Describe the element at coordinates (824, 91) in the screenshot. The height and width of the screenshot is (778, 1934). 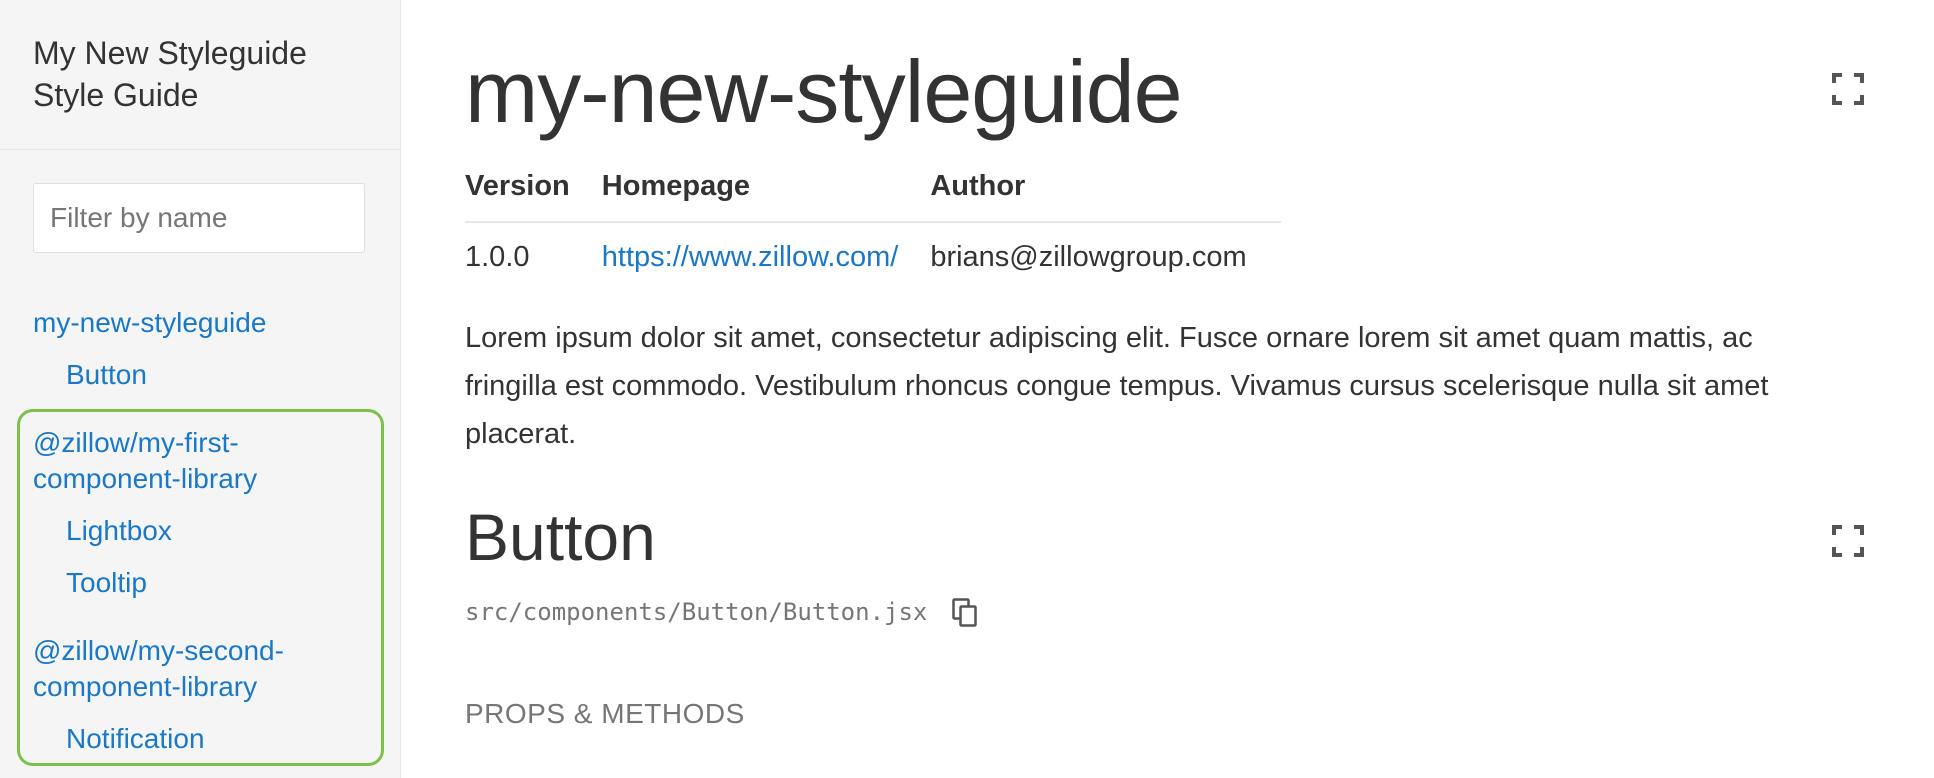
I see `page-title: my-new-styleguide` at that location.